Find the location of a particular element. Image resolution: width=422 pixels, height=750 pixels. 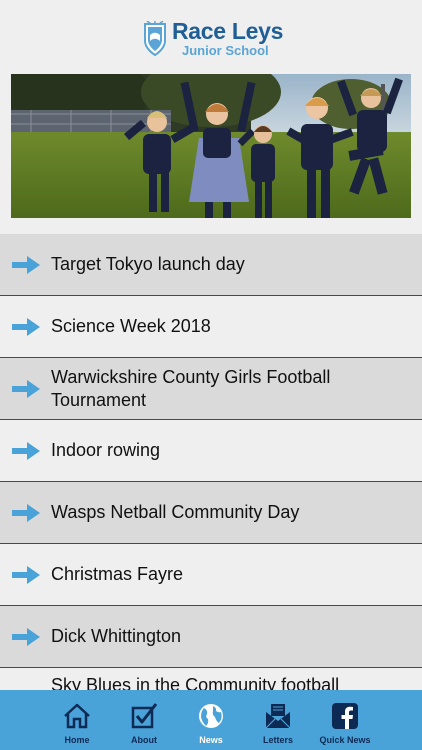

tab-home: Home is located at coordinates (77, 720).